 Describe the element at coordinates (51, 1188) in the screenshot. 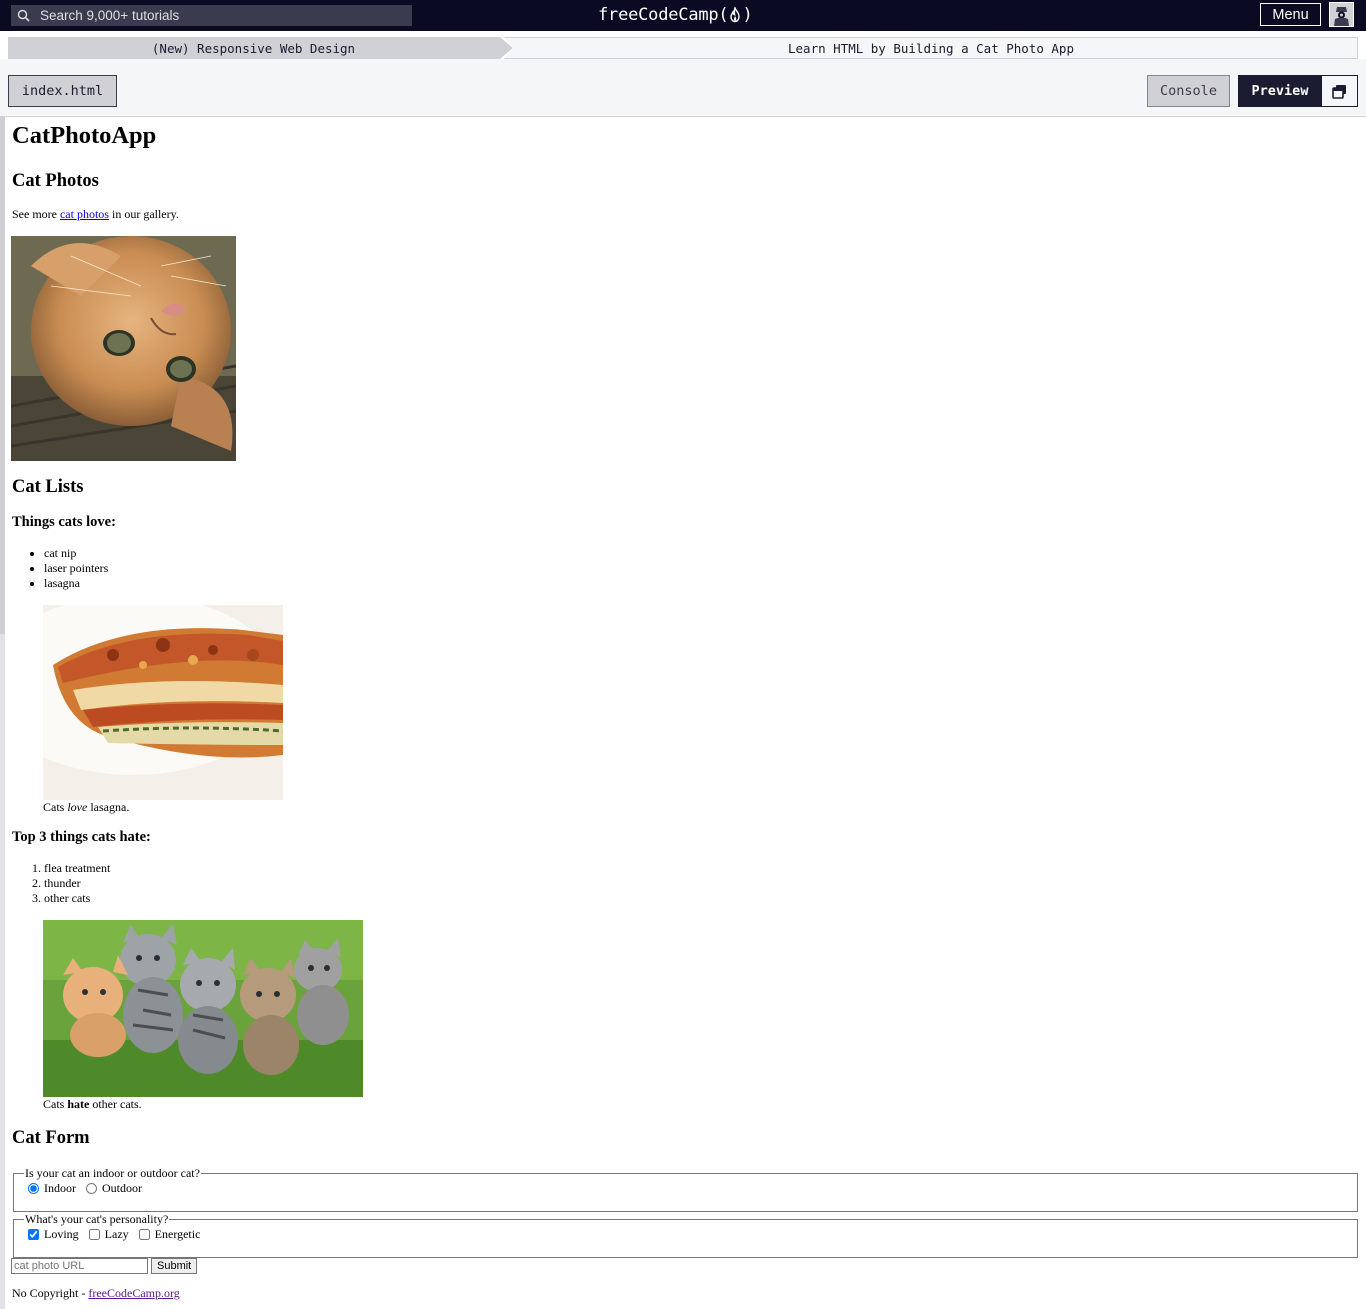

I see `indoor-option: Indoor` at that location.